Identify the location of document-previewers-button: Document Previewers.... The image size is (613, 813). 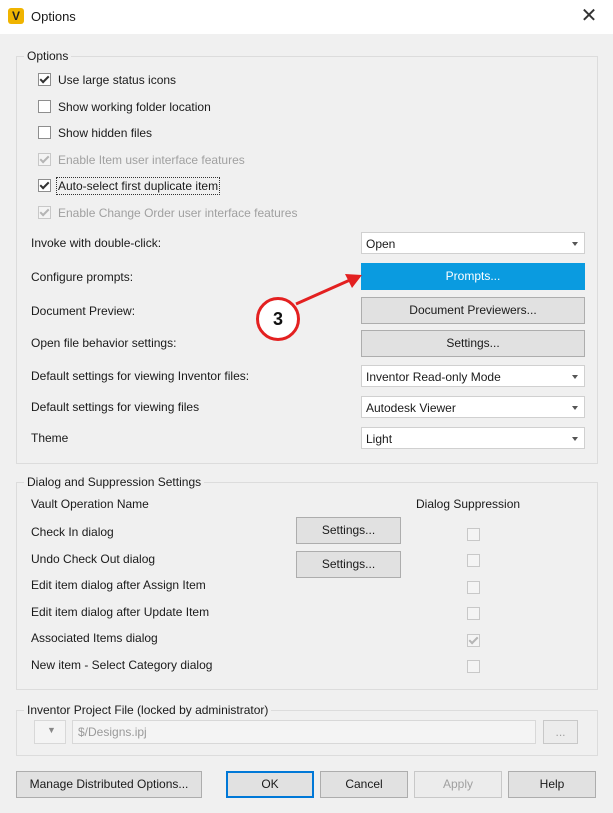
(473, 310).